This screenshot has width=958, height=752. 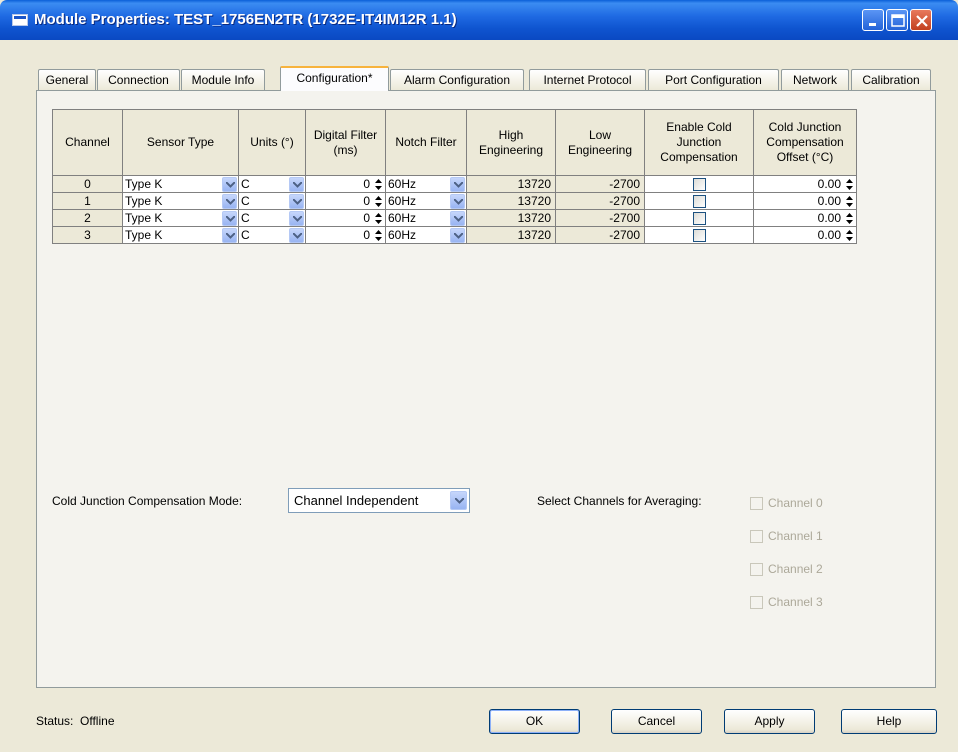 I want to click on table-row: 1 Type K C 0 60Hz 13720 -2700 0.00, so click(x=454, y=201).